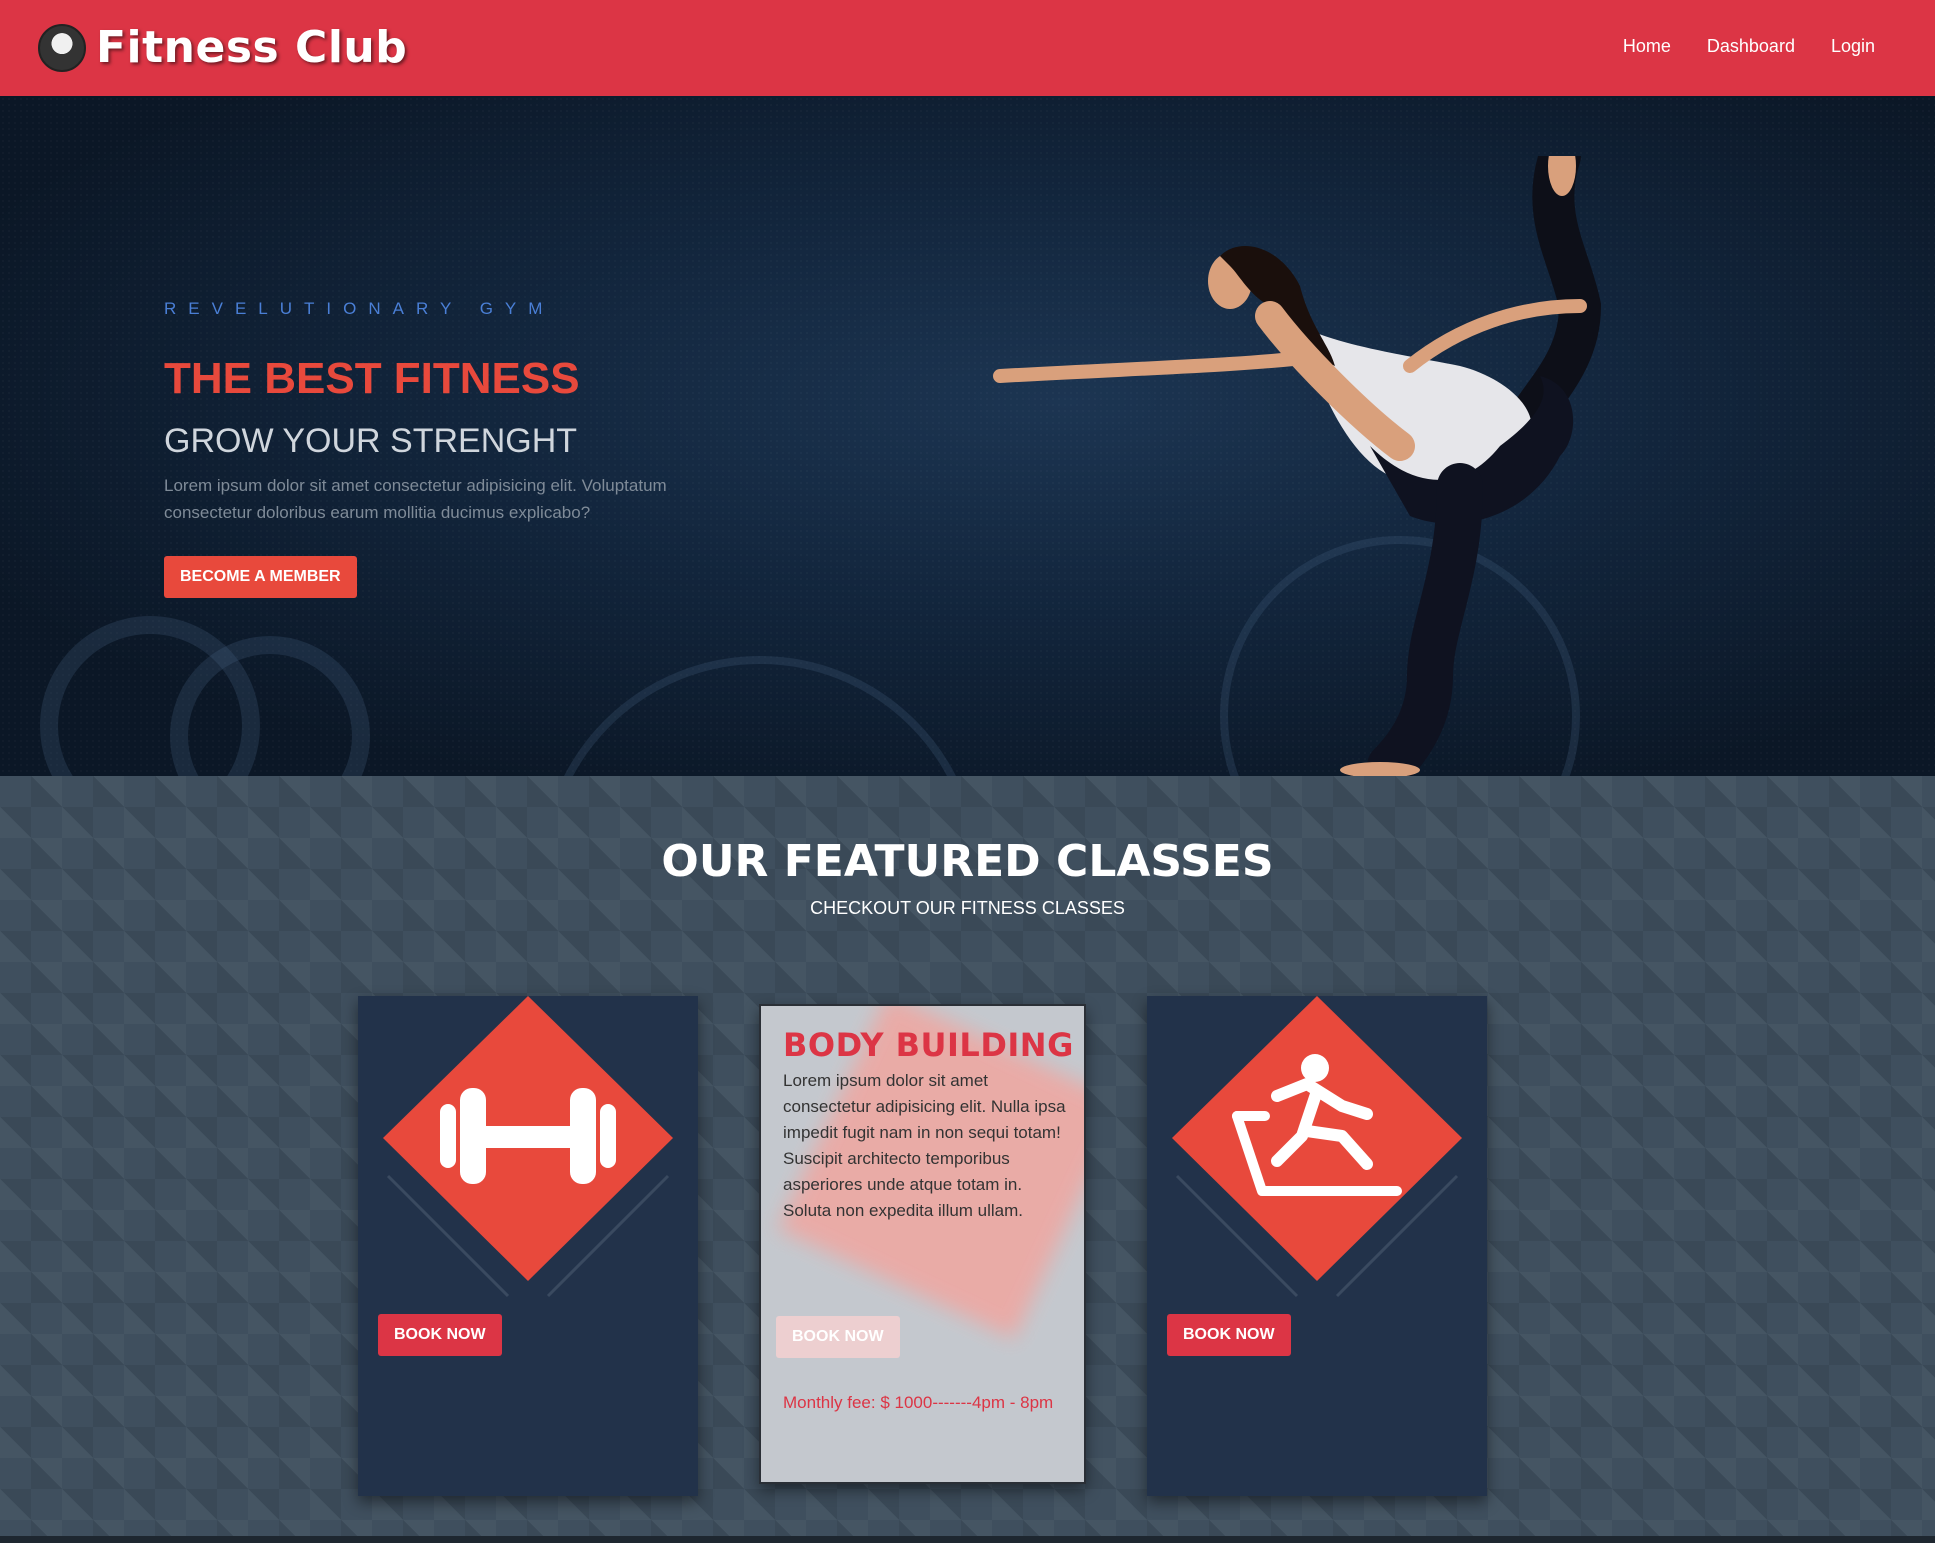 This screenshot has height=1543, width=1935. Describe the element at coordinates (967, 48) in the screenshot. I see `navbar: Fitness Club Home Dashboard Login` at that location.